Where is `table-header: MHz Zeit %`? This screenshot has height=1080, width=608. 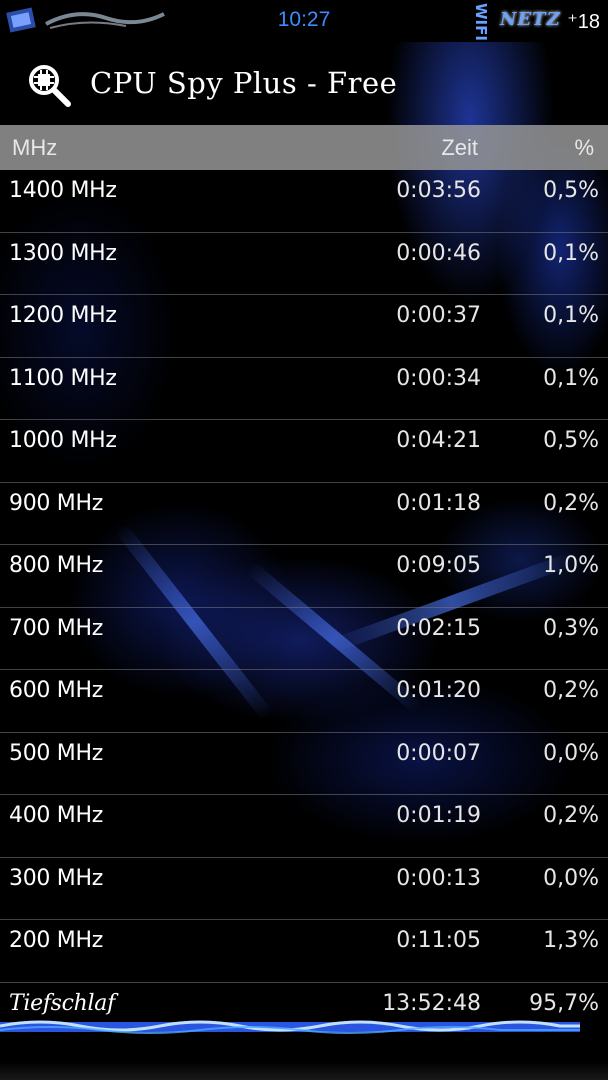 table-header: MHz Zeit % is located at coordinates (304, 147).